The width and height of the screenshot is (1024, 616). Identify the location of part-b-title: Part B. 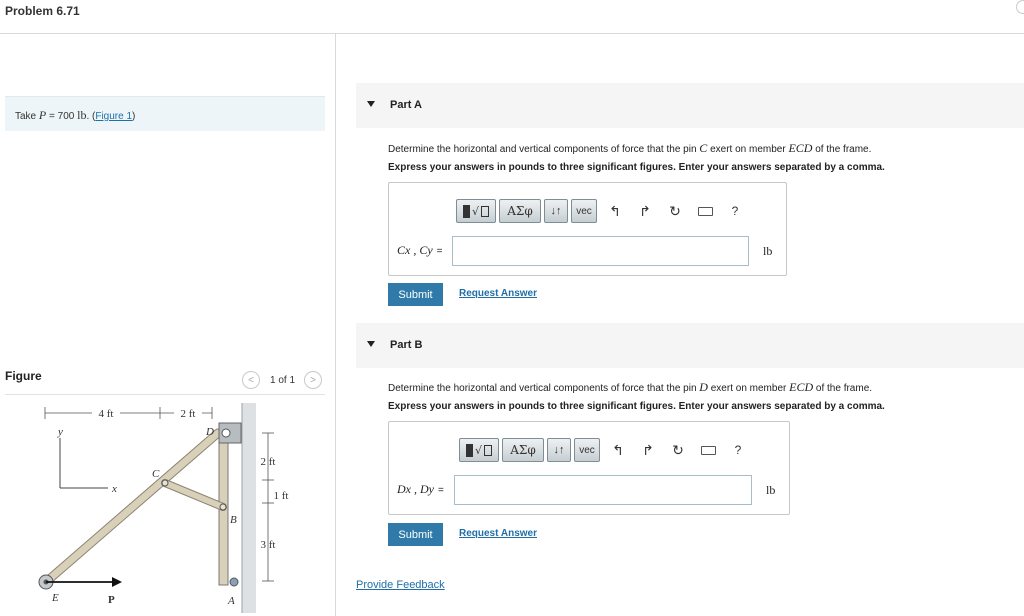
(406, 345).